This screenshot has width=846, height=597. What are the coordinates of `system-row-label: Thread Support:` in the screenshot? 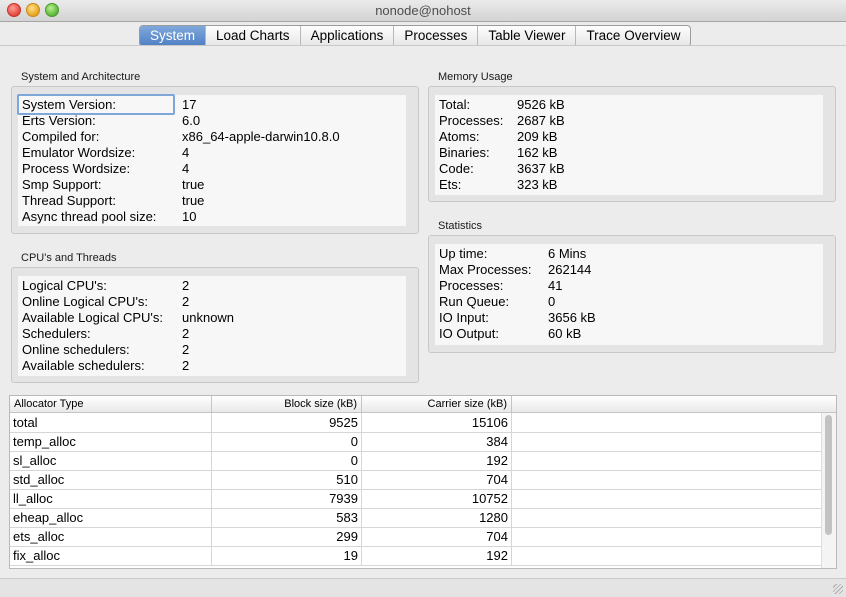 It's located at (69, 200).